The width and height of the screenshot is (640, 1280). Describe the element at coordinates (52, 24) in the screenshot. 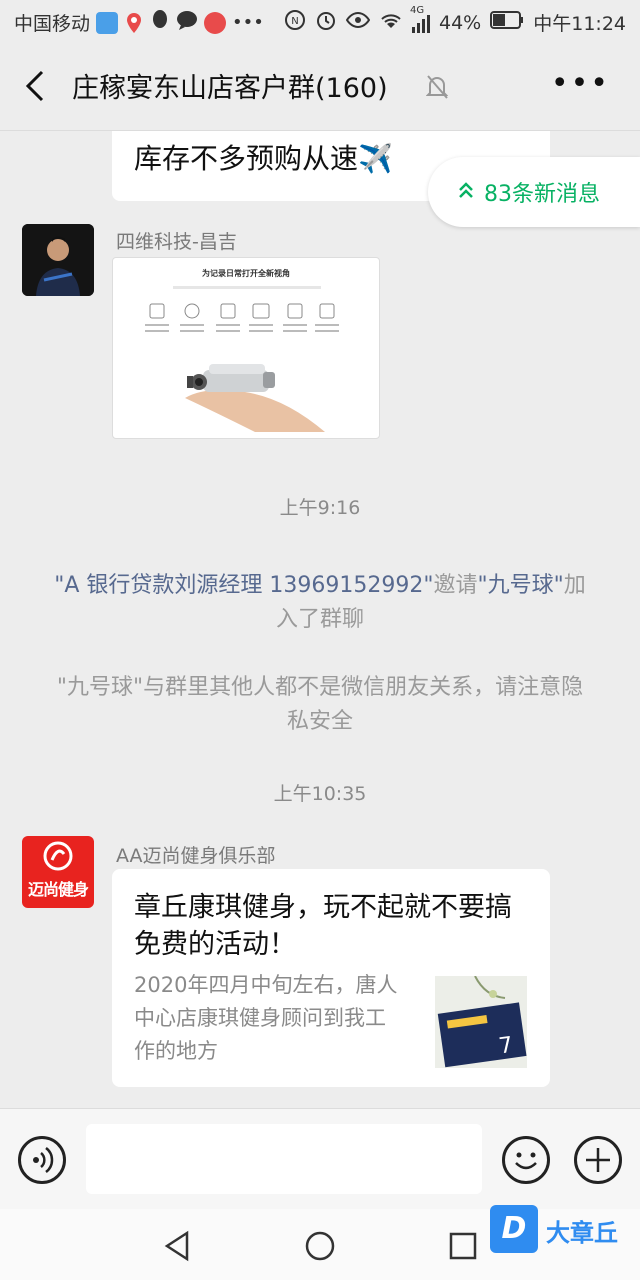

I see `carrier-label: 中国移动` at that location.